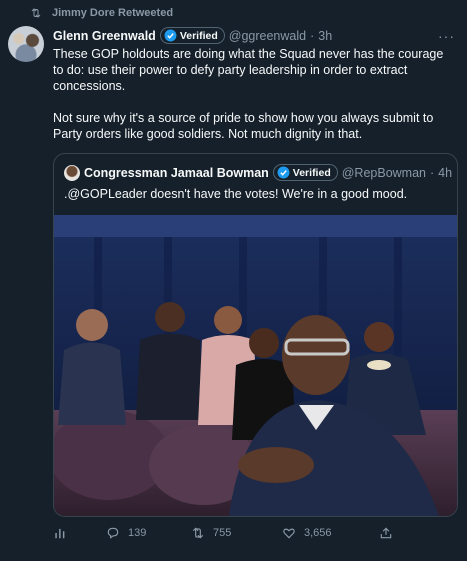 This screenshot has width=467, height=561. I want to click on reply-count: 139, so click(137, 533).